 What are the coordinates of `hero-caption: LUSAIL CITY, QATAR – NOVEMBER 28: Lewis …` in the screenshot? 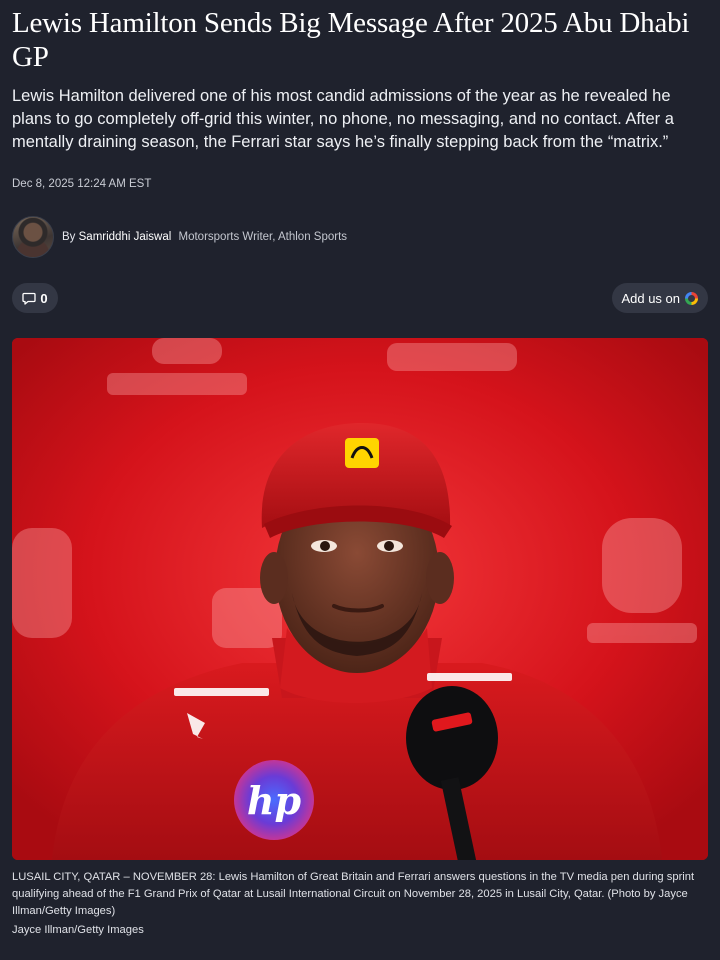 It's located at (353, 894).